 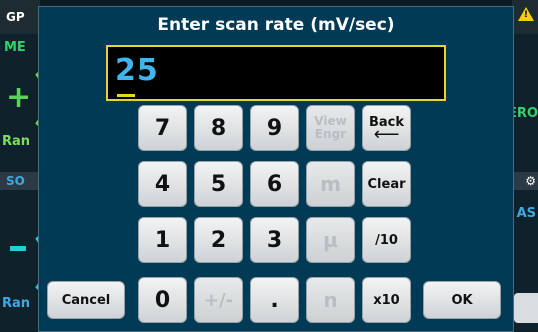 I want to click on key-3: 3, so click(x=274, y=240).